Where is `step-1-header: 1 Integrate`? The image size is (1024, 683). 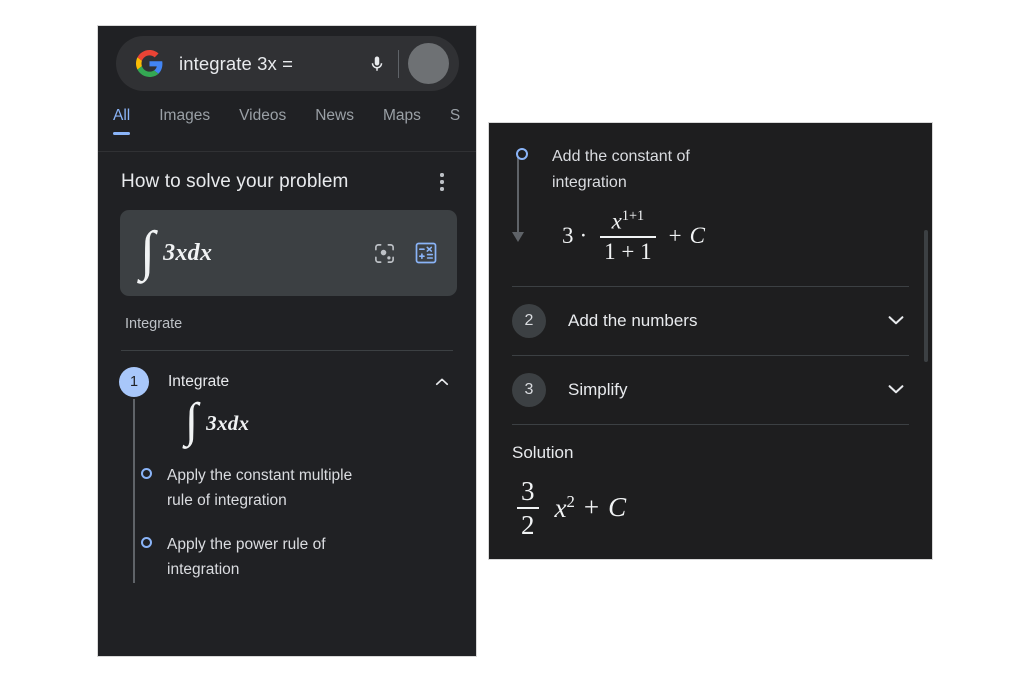 step-1-header: 1 Integrate is located at coordinates (287, 374).